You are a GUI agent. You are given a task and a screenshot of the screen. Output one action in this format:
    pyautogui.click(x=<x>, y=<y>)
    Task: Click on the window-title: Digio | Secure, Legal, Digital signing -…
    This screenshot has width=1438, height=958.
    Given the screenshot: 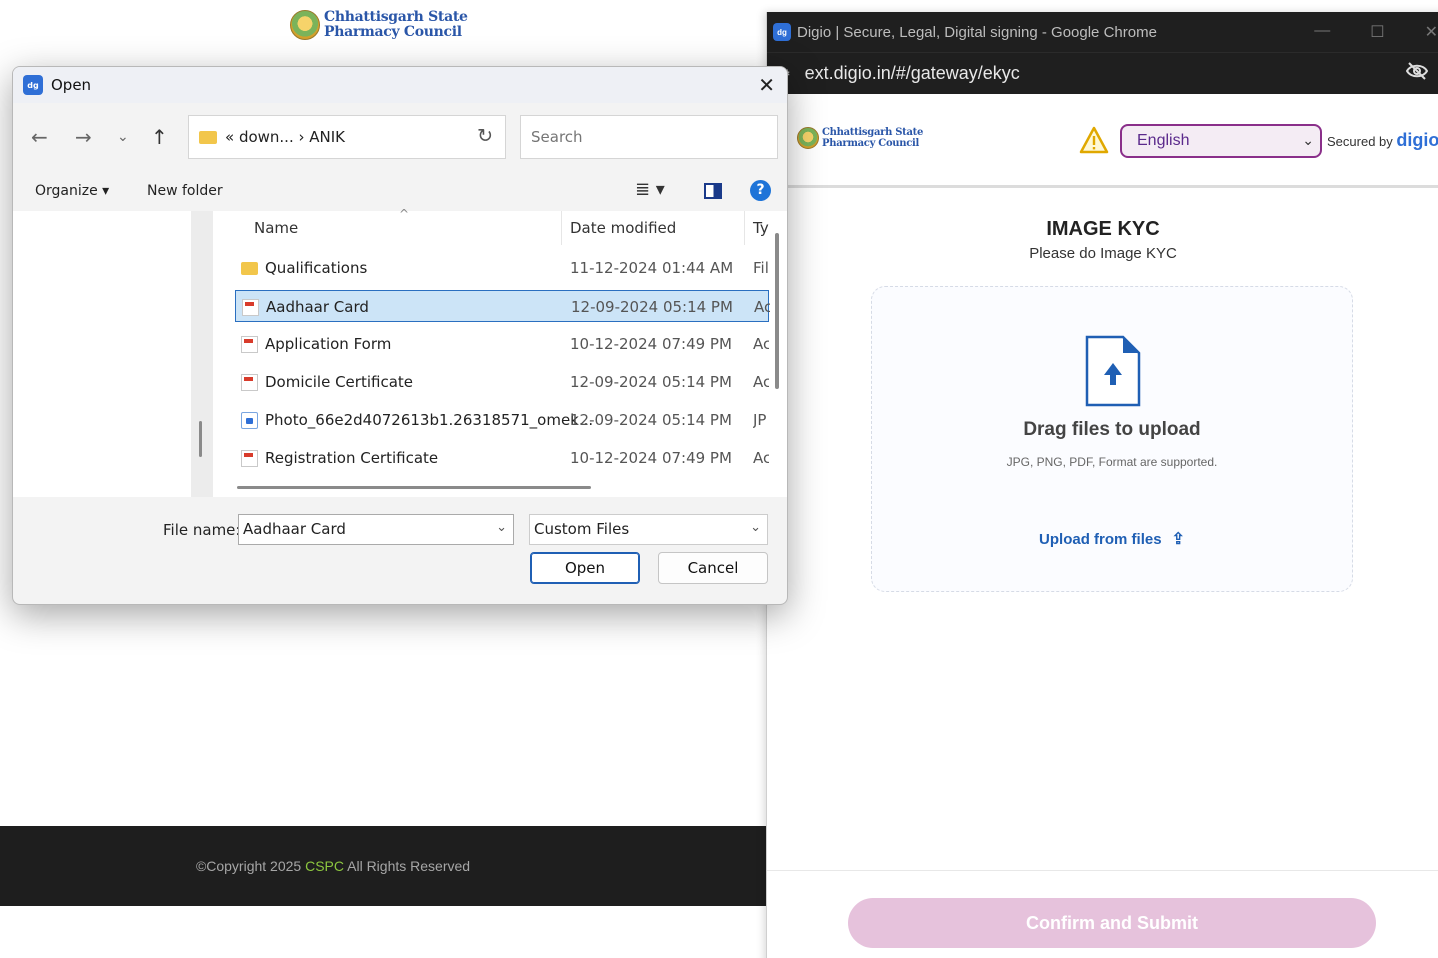 What is the action you would take?
    pyautogui.click(x=977, y=32)
    